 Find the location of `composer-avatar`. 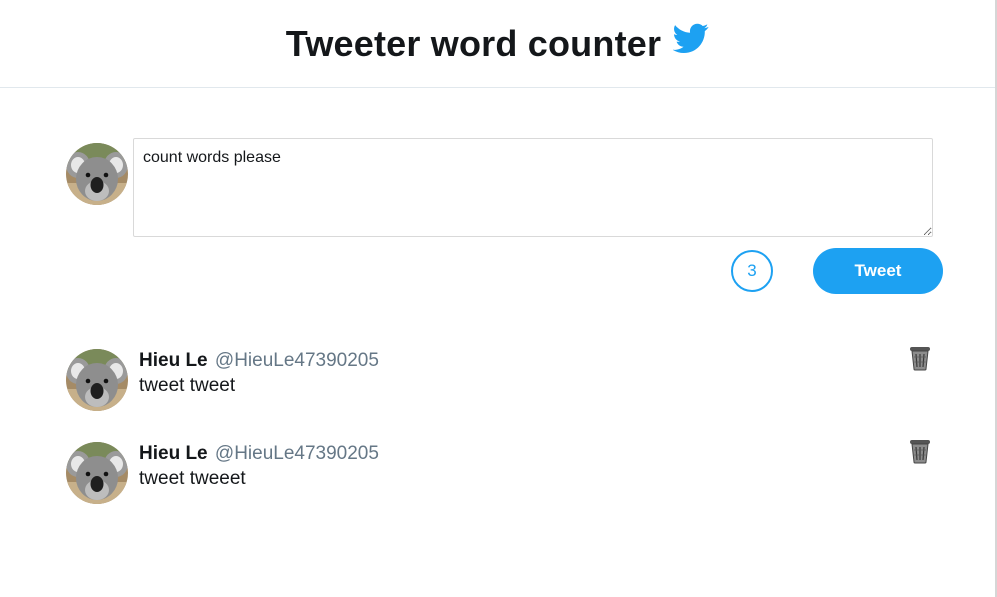

composer-avatar is located at coordinates (97, 174).